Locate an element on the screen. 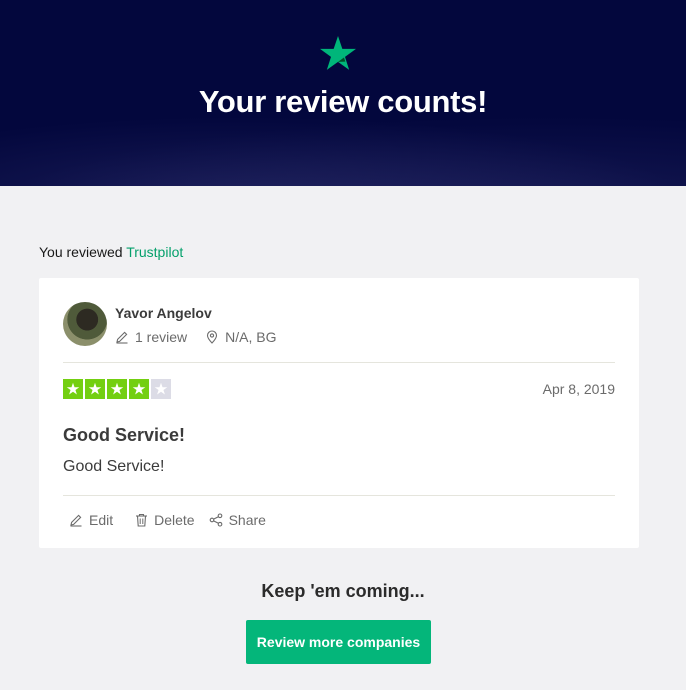 The width and height of the screenshot is (686, 690). reviewed-prefix: You reviewed is located at coordinates (81, 252).